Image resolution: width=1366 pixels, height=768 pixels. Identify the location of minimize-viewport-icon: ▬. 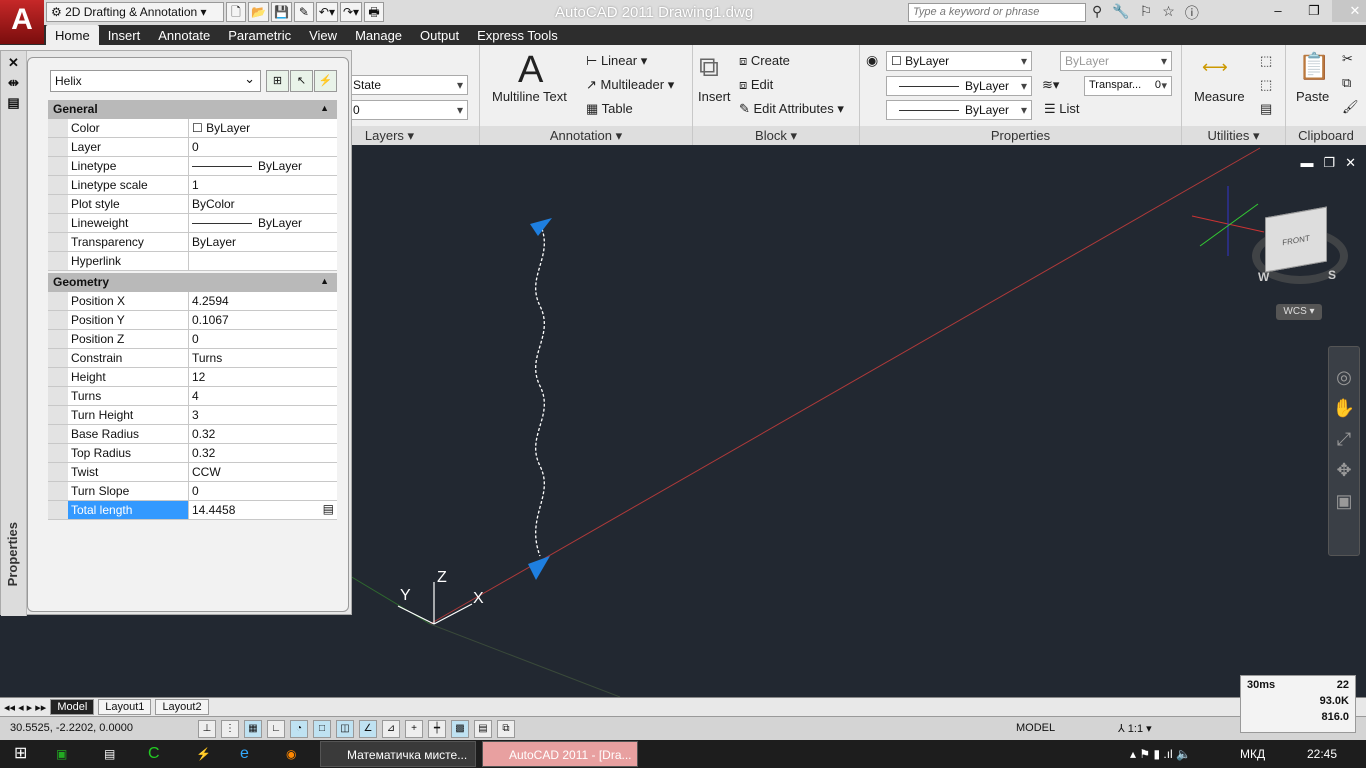
(1306, 163).